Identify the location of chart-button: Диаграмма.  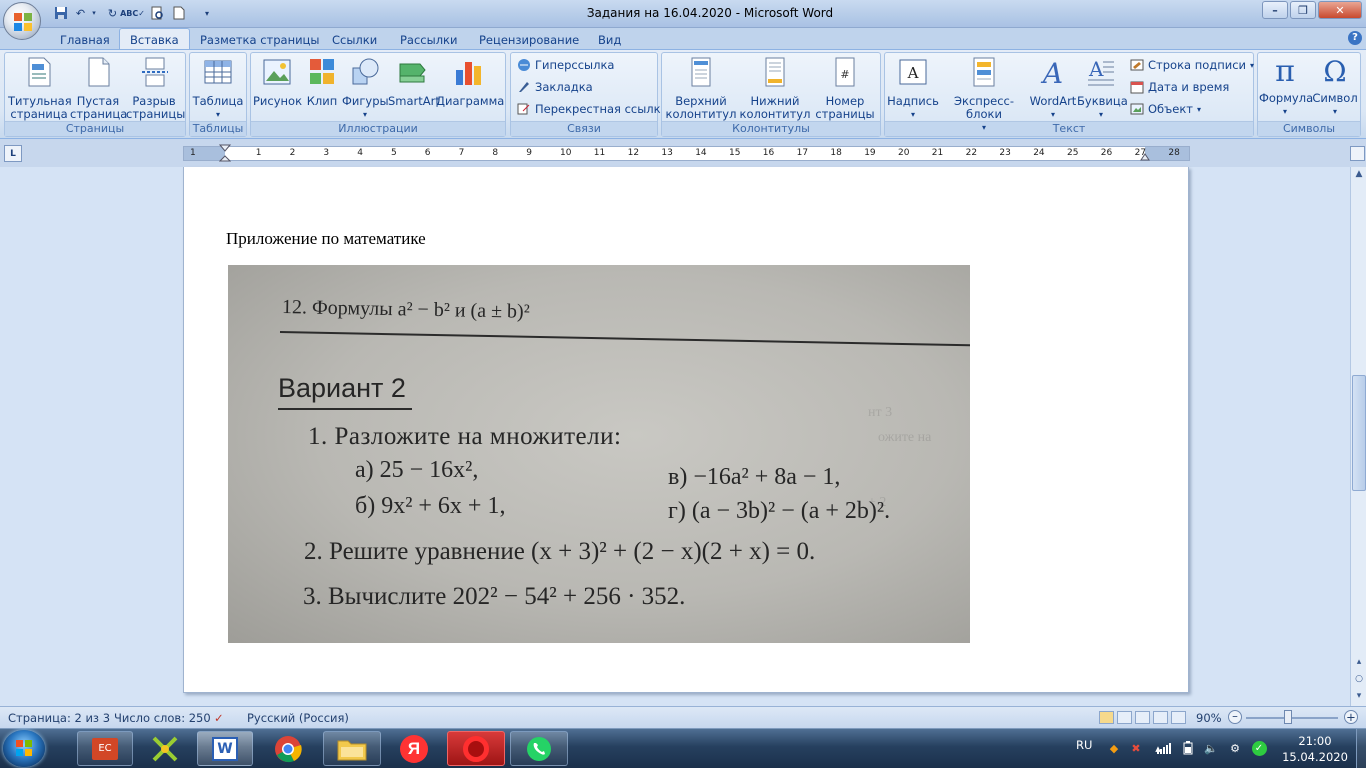
(470, 82).